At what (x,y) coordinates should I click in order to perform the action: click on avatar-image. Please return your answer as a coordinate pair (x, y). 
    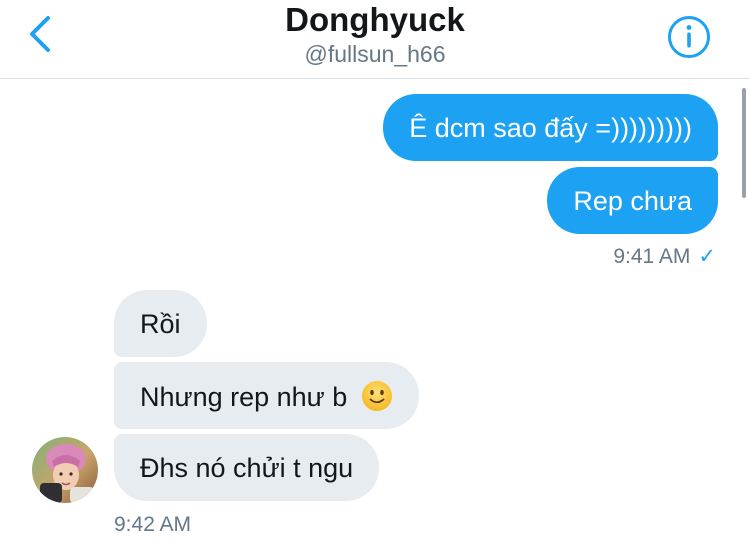
    Looking at the image, I should click on (65, 470).